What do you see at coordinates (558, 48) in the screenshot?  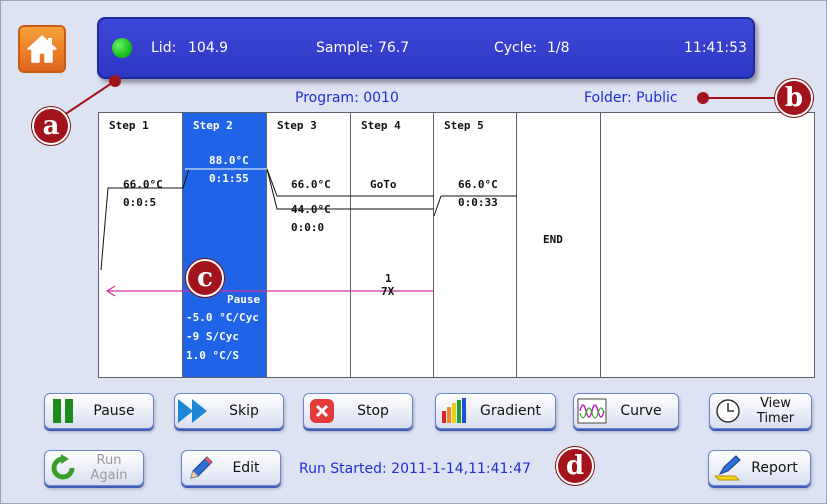 I see `cycle-value: 1/8` at bounding box center [558, 48].